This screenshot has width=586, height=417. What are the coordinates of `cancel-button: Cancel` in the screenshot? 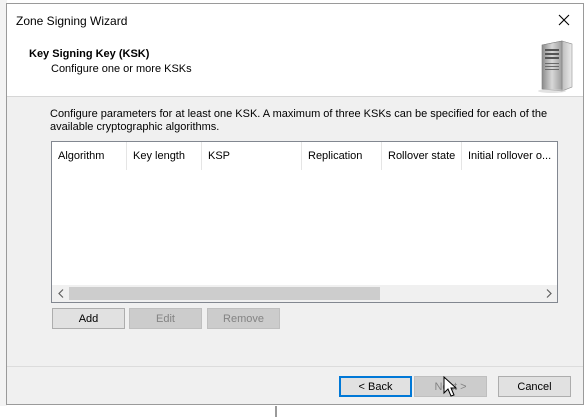 It's located at (534, 386).